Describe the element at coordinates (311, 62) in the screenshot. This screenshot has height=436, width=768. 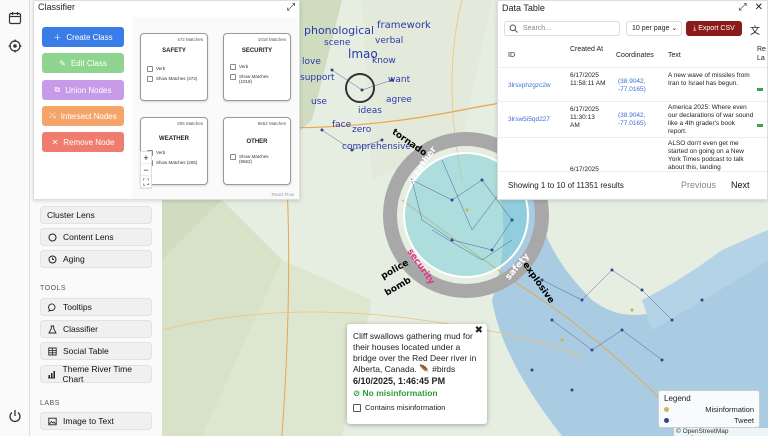
I see `word-label: love` at that location.